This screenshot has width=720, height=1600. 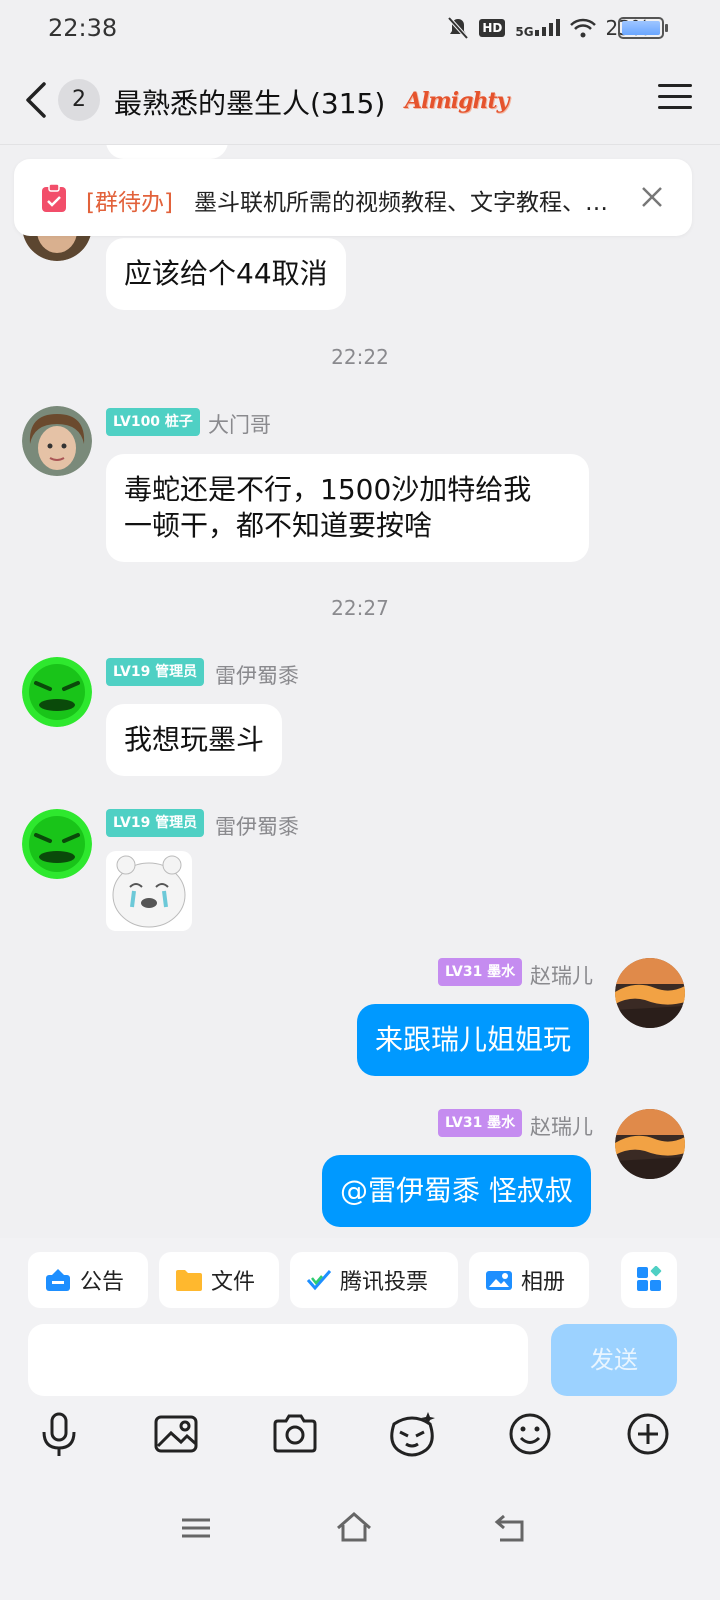 I want to click on announcement-icon, so click(x=58, y=1280).